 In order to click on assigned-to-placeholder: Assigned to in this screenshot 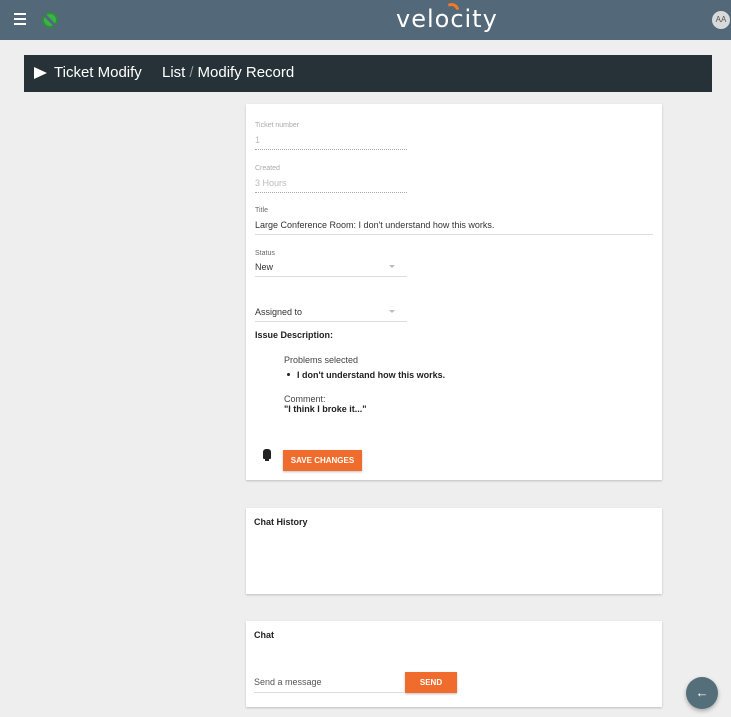, I will do `click(279, 312)`.